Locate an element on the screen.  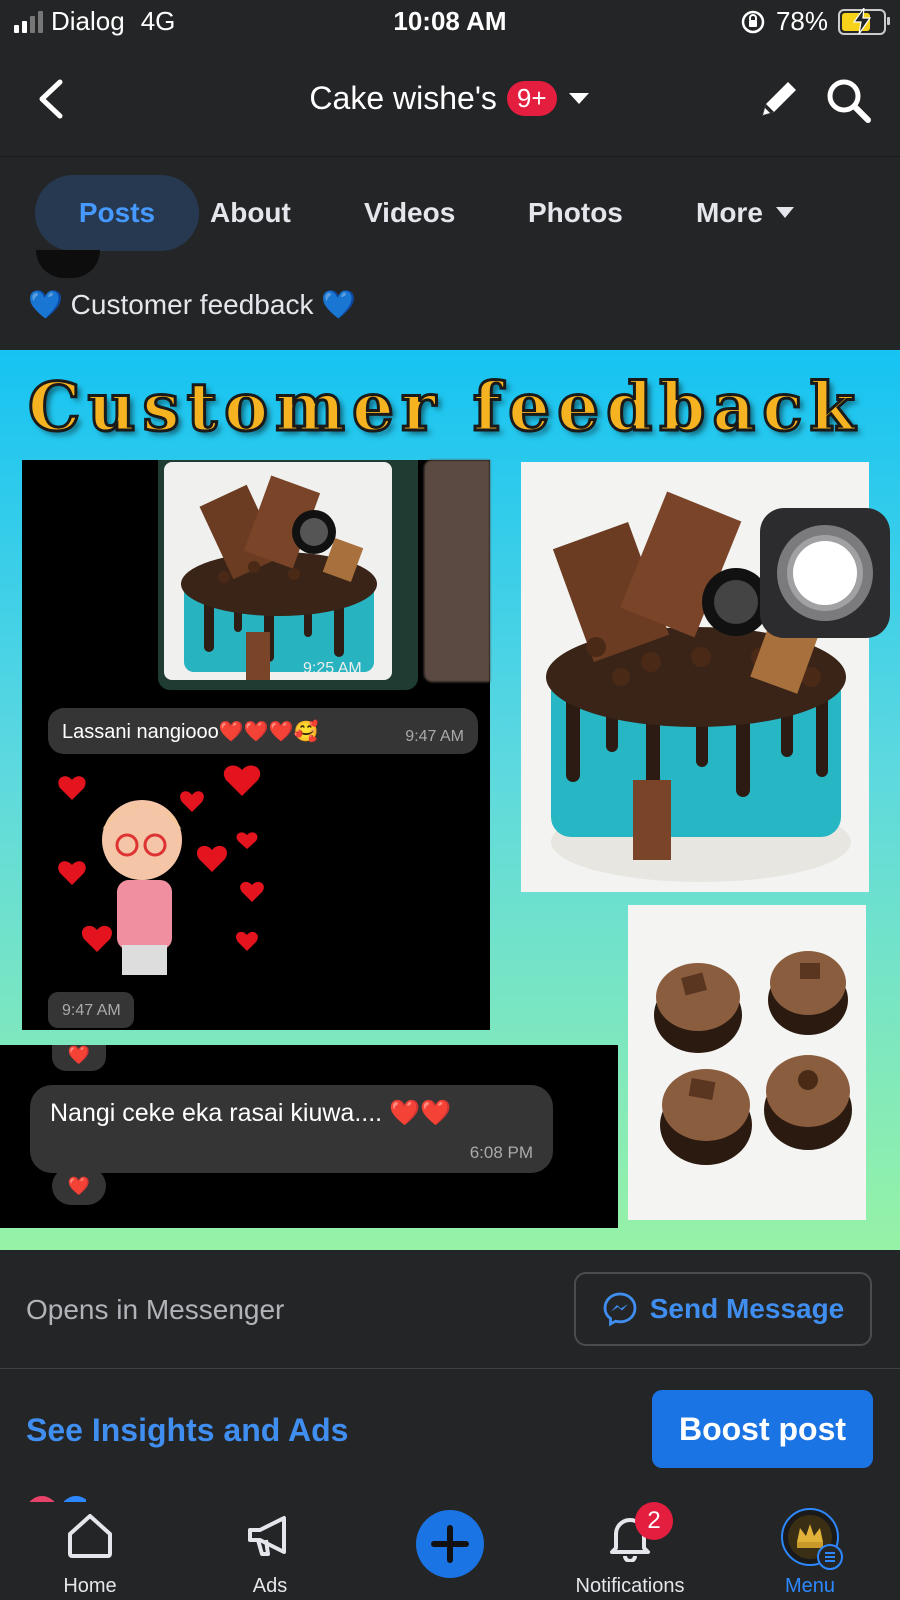
page-title: Cake wishe's is located at coordinates (403, 98).